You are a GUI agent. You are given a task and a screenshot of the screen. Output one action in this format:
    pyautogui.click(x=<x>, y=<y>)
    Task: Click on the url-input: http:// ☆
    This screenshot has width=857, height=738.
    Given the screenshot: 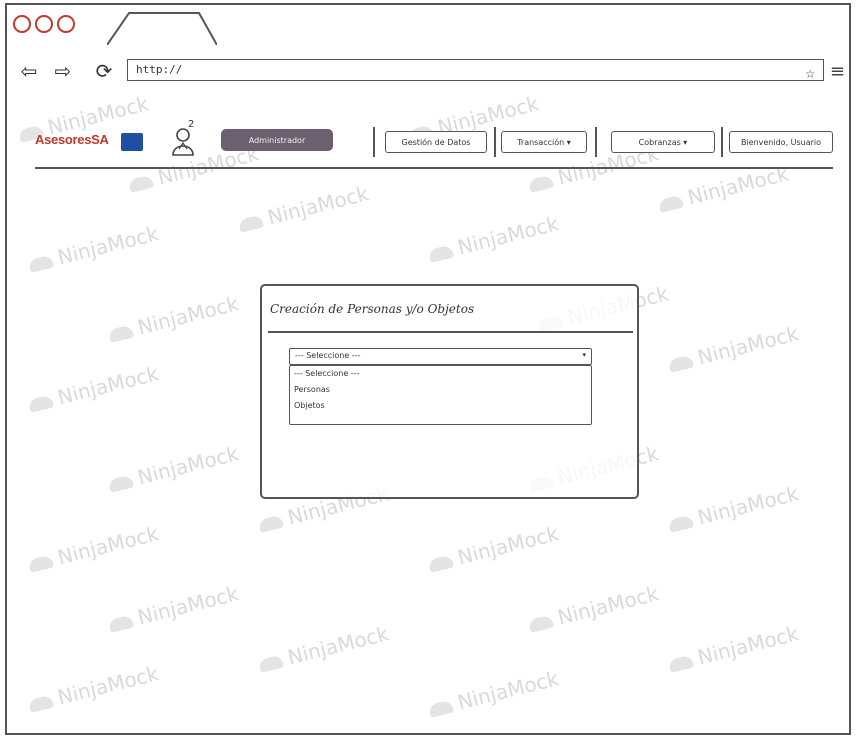 What is the action you would take?
    pyautogui.click(x=475, y=70)
    